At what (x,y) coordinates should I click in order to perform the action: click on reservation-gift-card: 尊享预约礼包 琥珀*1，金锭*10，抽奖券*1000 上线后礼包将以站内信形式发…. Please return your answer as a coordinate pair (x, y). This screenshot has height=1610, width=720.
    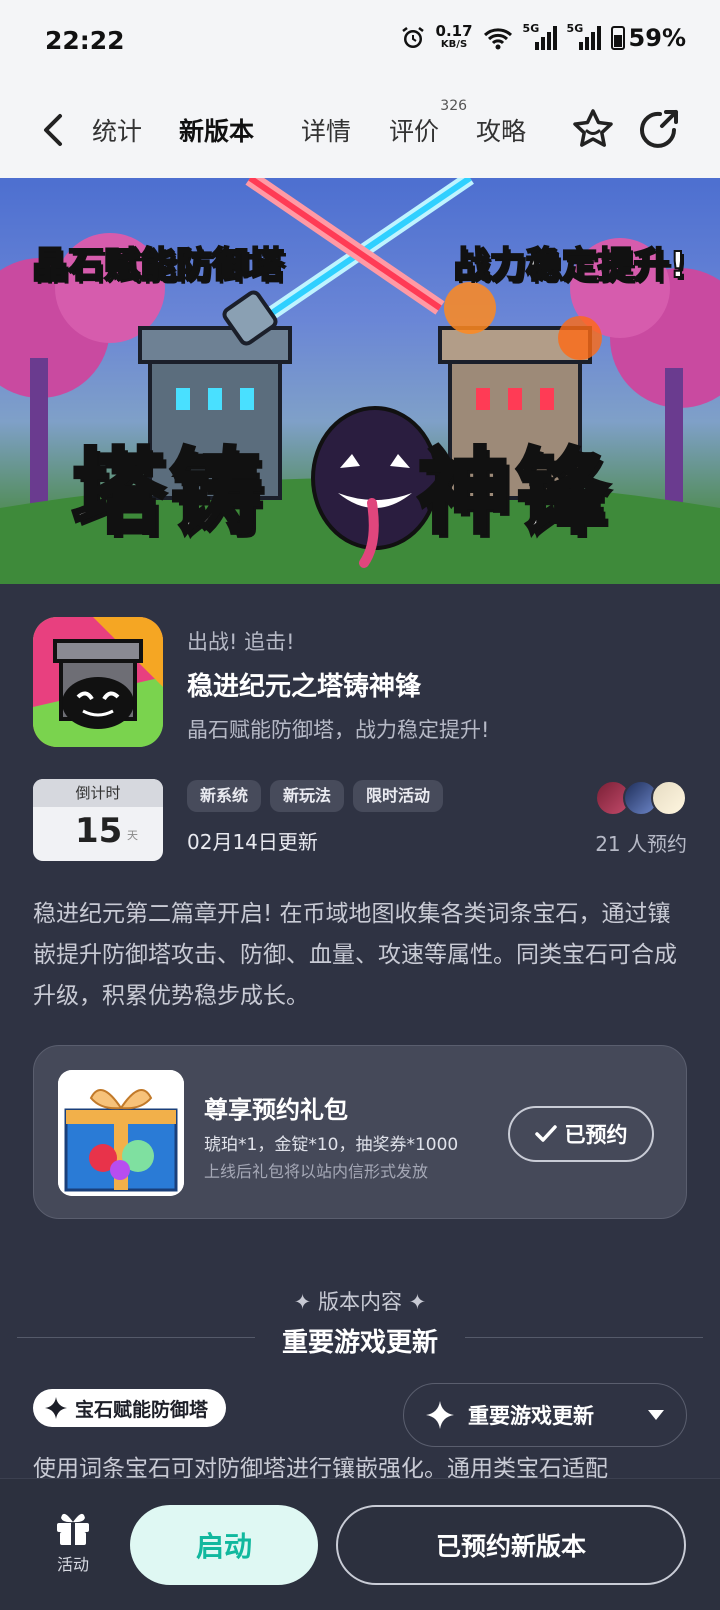
    Looking at the image, I should click on (360, 1132).